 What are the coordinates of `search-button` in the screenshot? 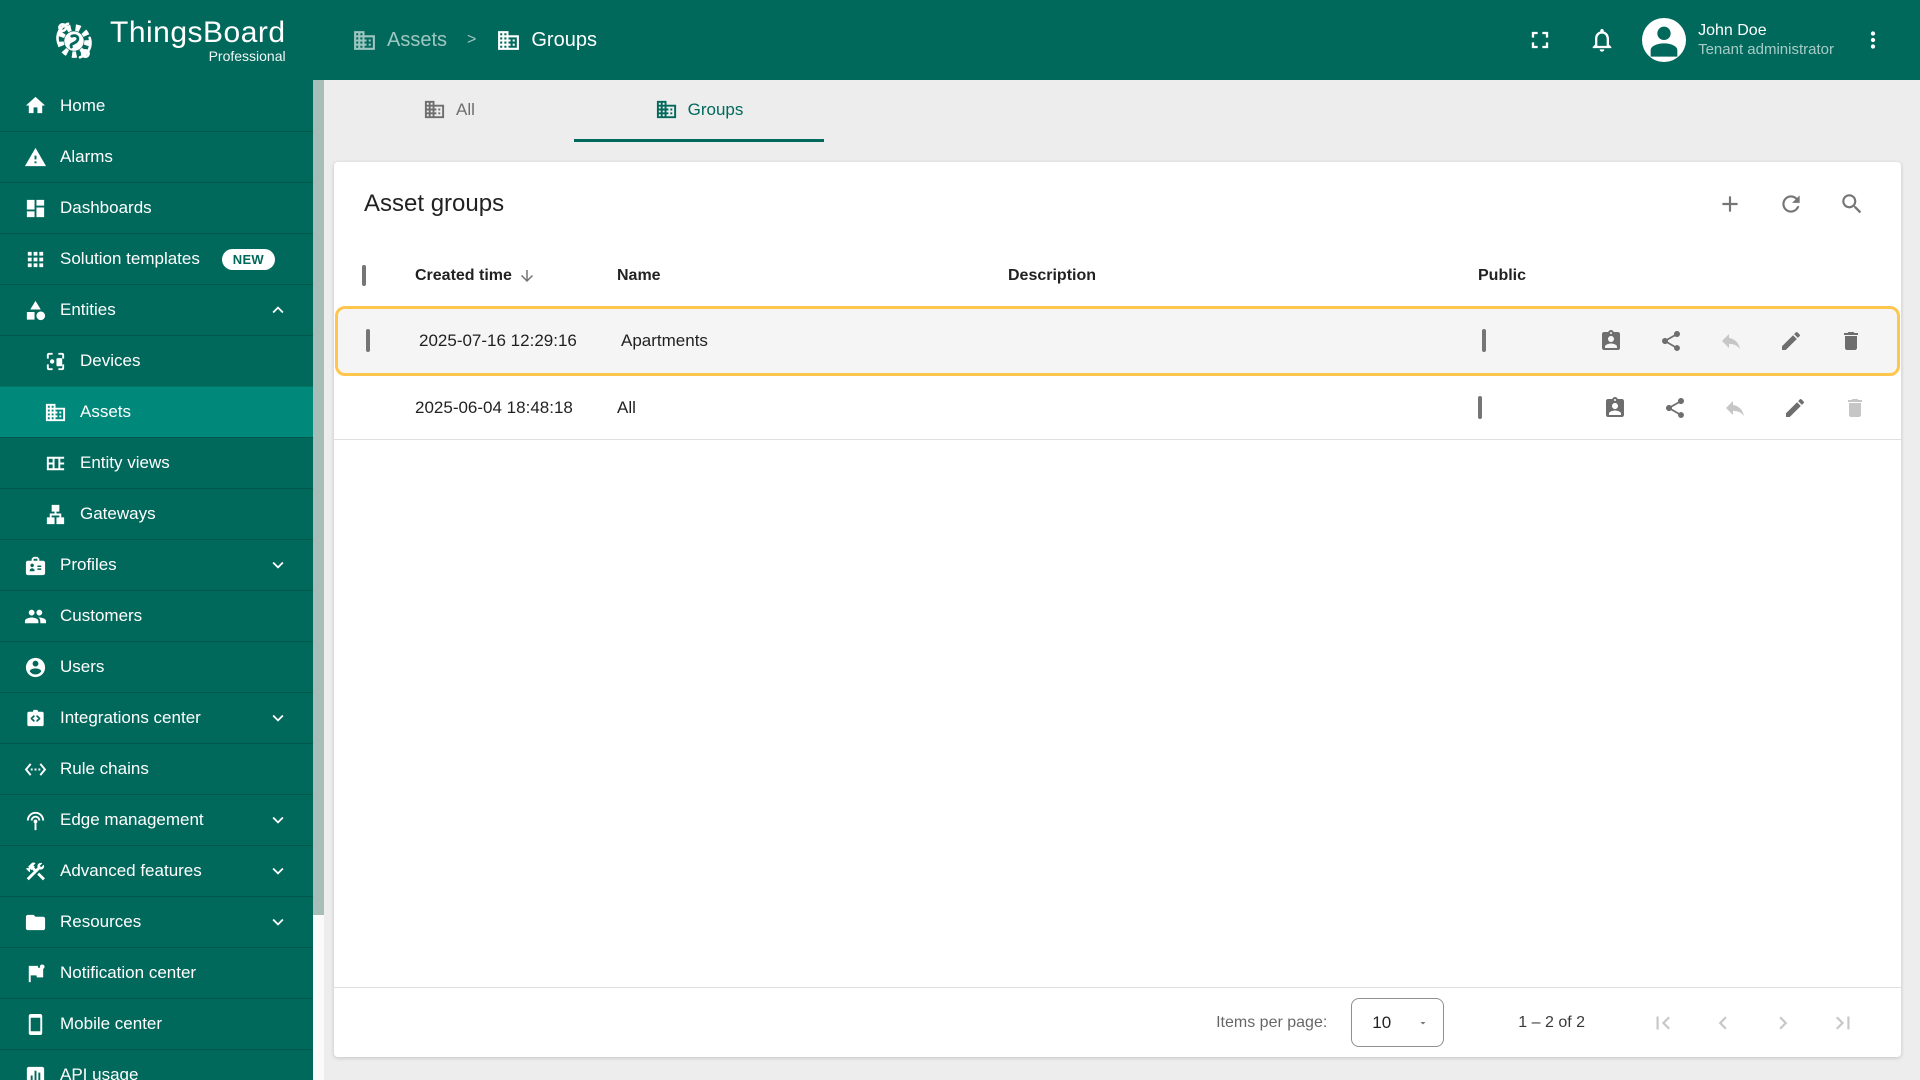 It's located at (1852, 204).